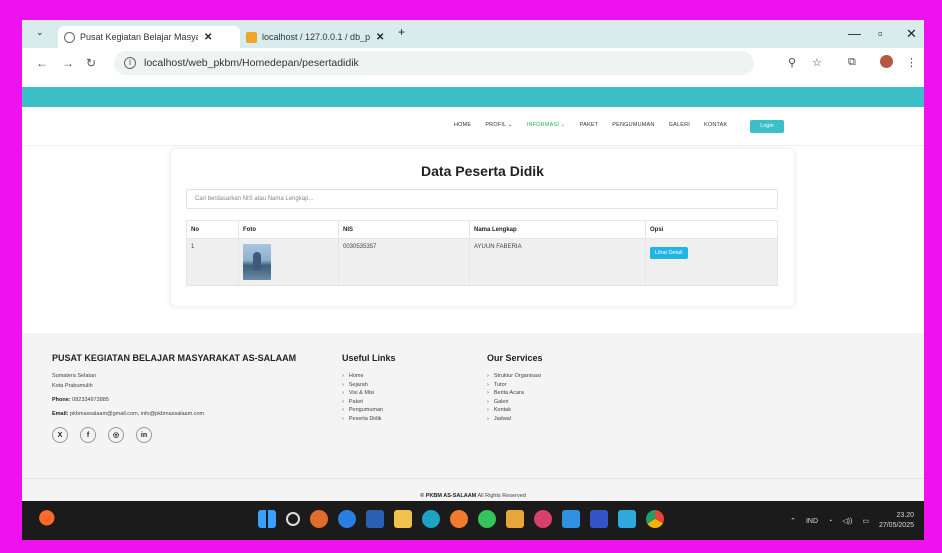 The image size is (942, 553). Describe the element at coordinates (911, 34) in the screenshot. I see `close-window-button: ✕` at that location.